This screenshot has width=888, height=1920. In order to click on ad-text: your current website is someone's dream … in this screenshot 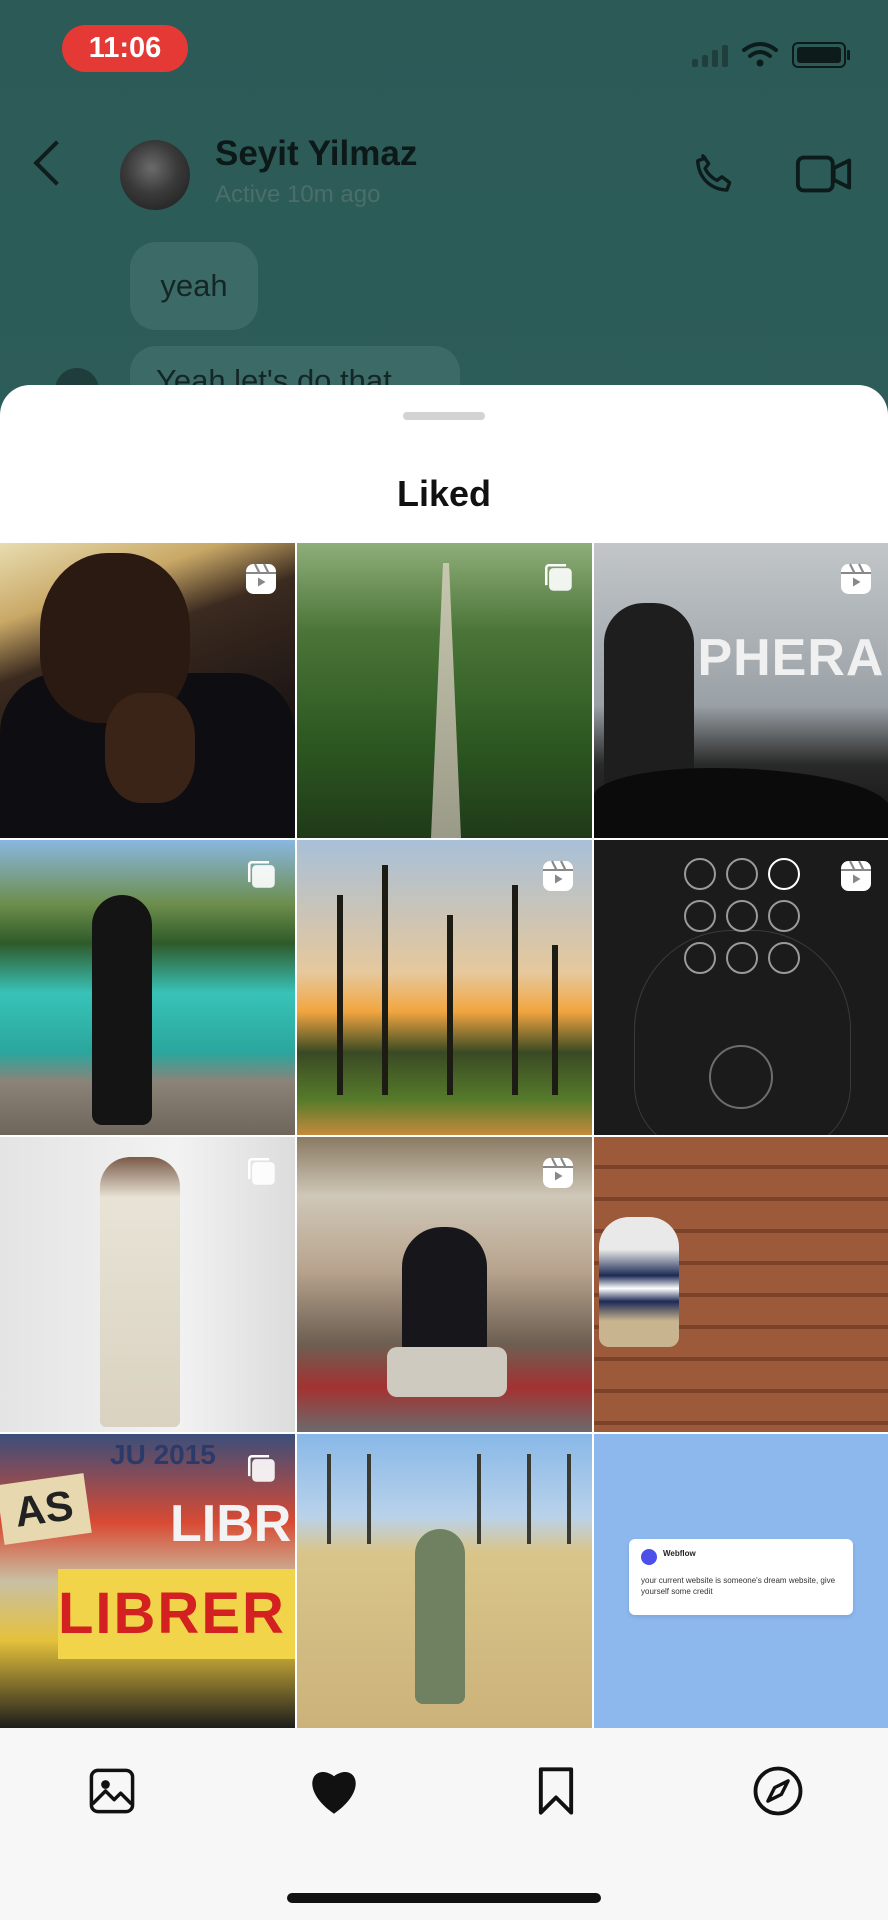, I will do `click(738, 1586)`.